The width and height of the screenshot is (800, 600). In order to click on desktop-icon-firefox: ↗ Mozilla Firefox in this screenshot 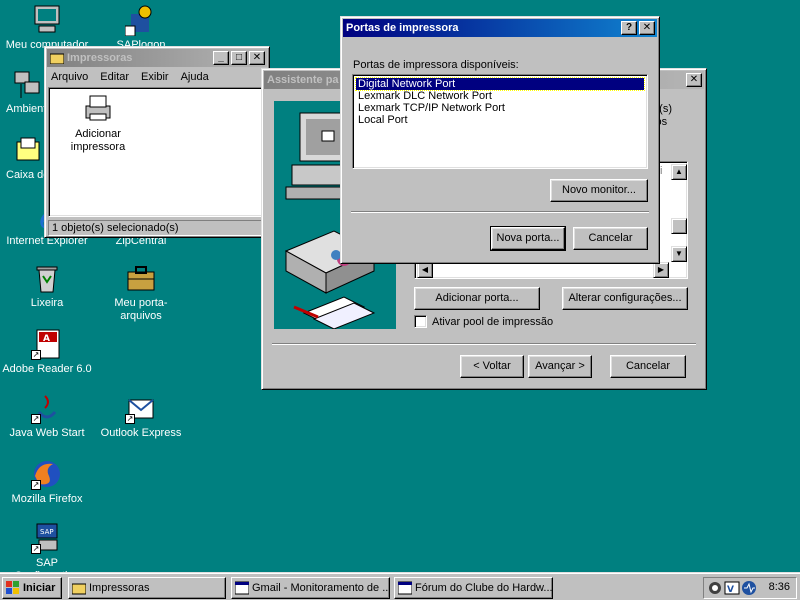, I will do `click(47, 482)`.